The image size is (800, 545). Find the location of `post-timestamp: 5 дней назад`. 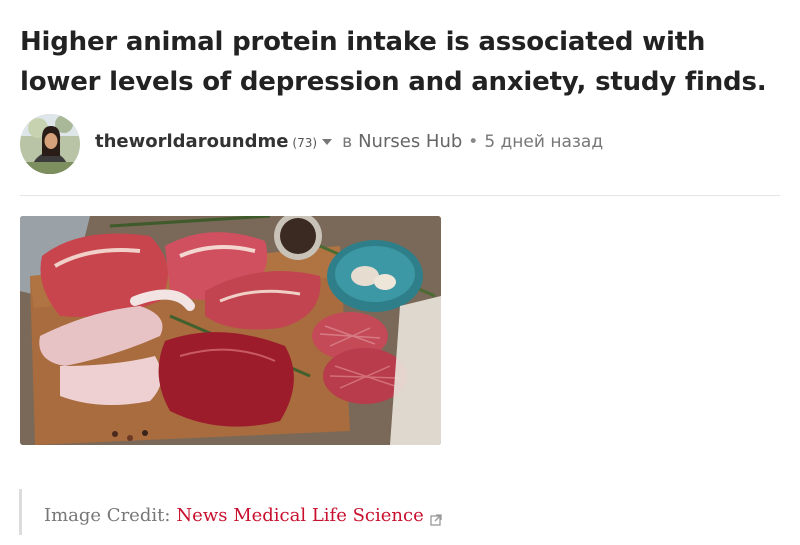

post-timestamp: 5 дней назад is located at coordinates (544, 141).